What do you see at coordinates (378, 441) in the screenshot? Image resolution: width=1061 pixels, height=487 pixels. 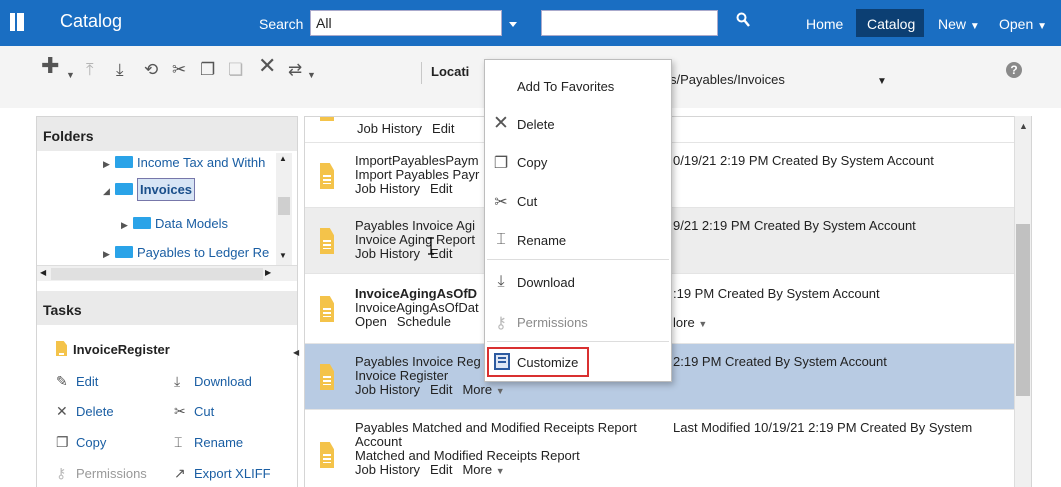 I see `item-title-cont: Account` at bounding box center [378, 441].